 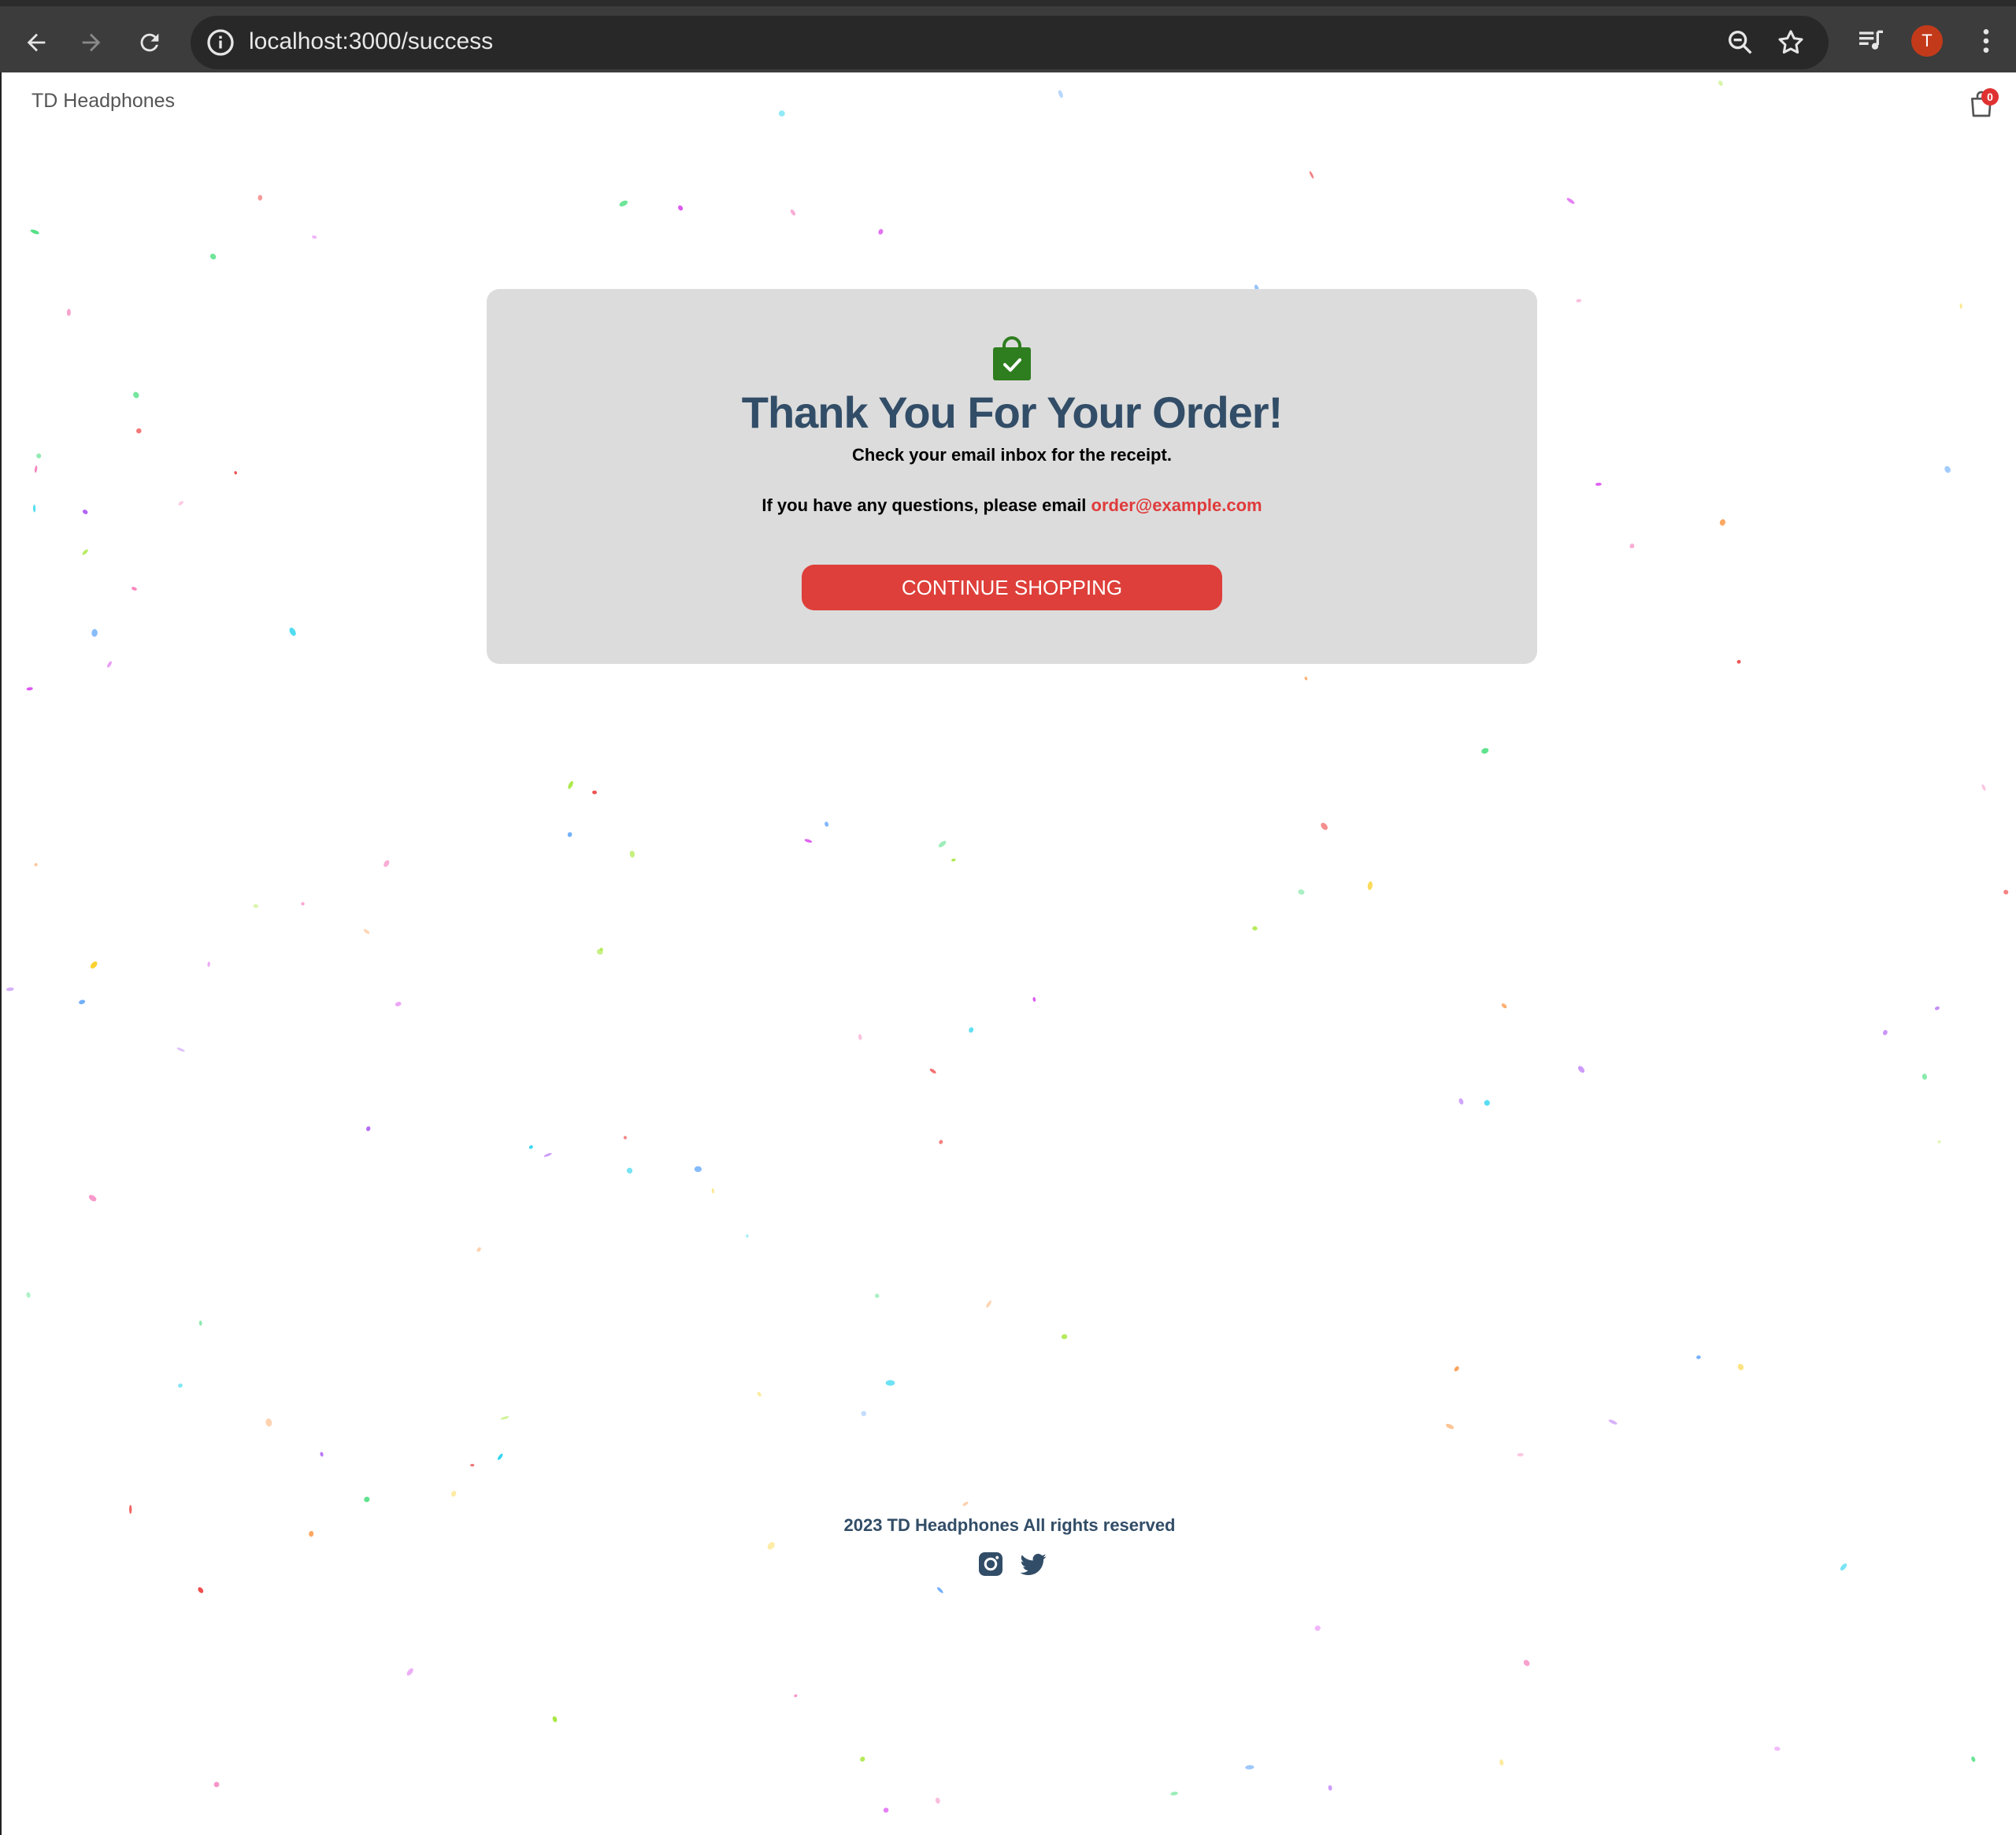 I want to click on brand-logo-link: TD Headphones, so click(x=103, y=102).